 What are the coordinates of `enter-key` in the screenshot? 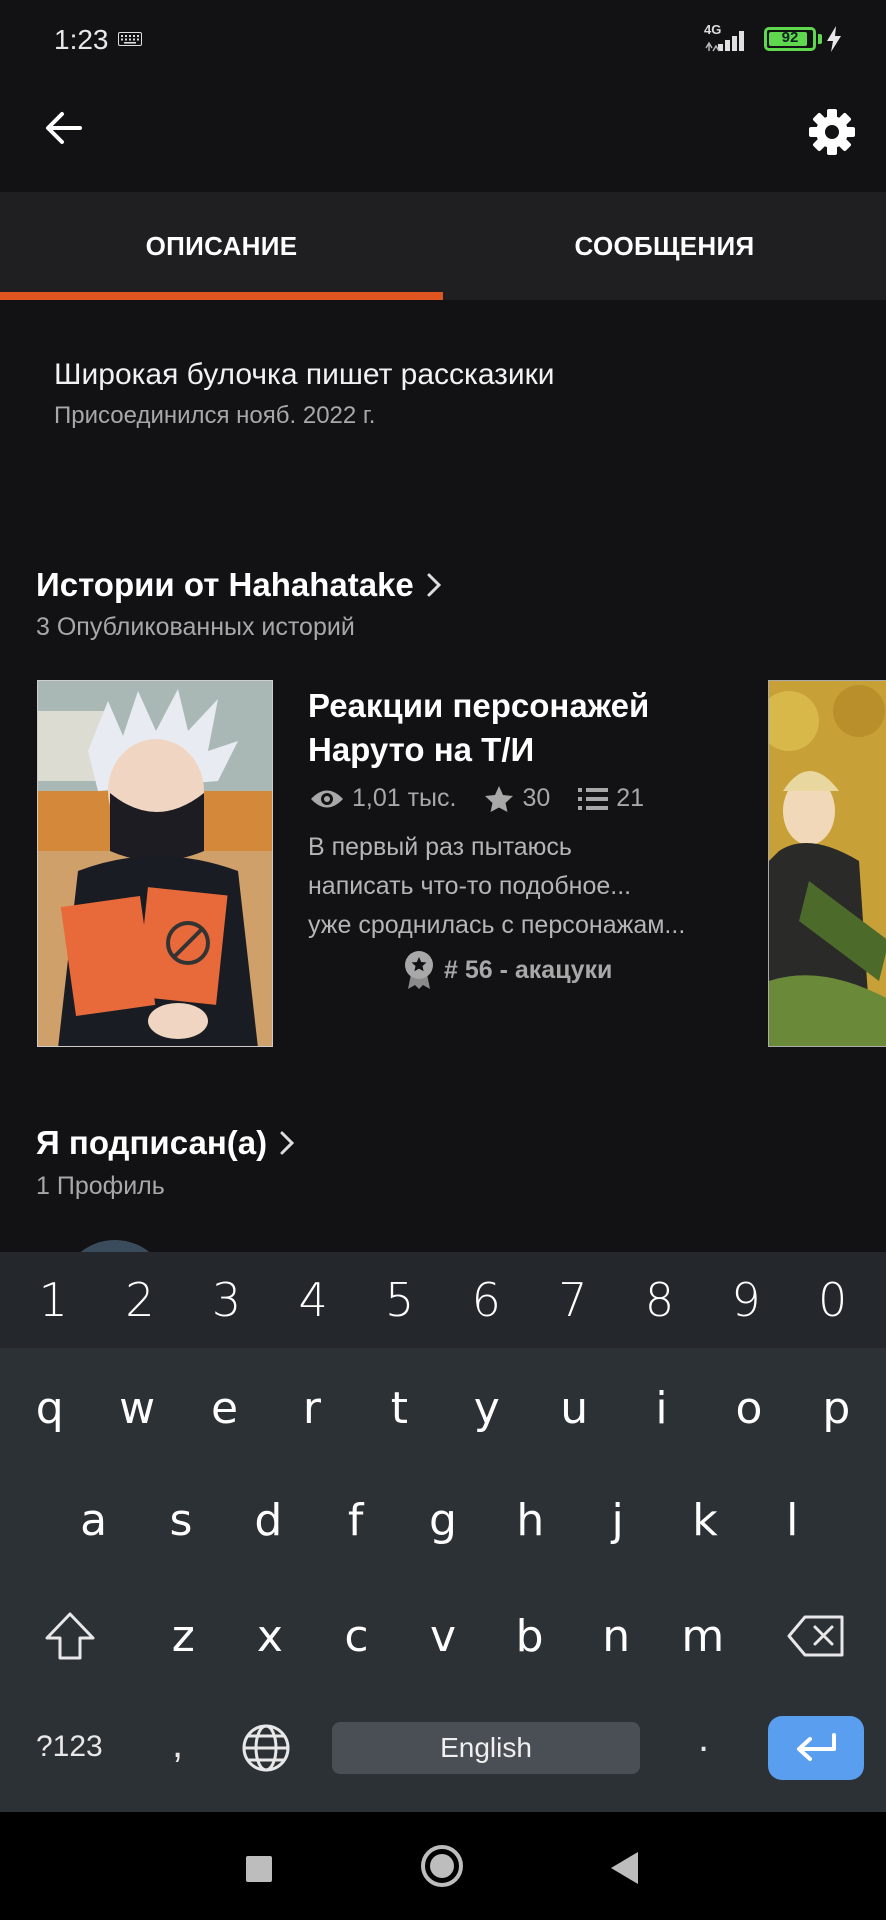 It's located at (816, 1748).